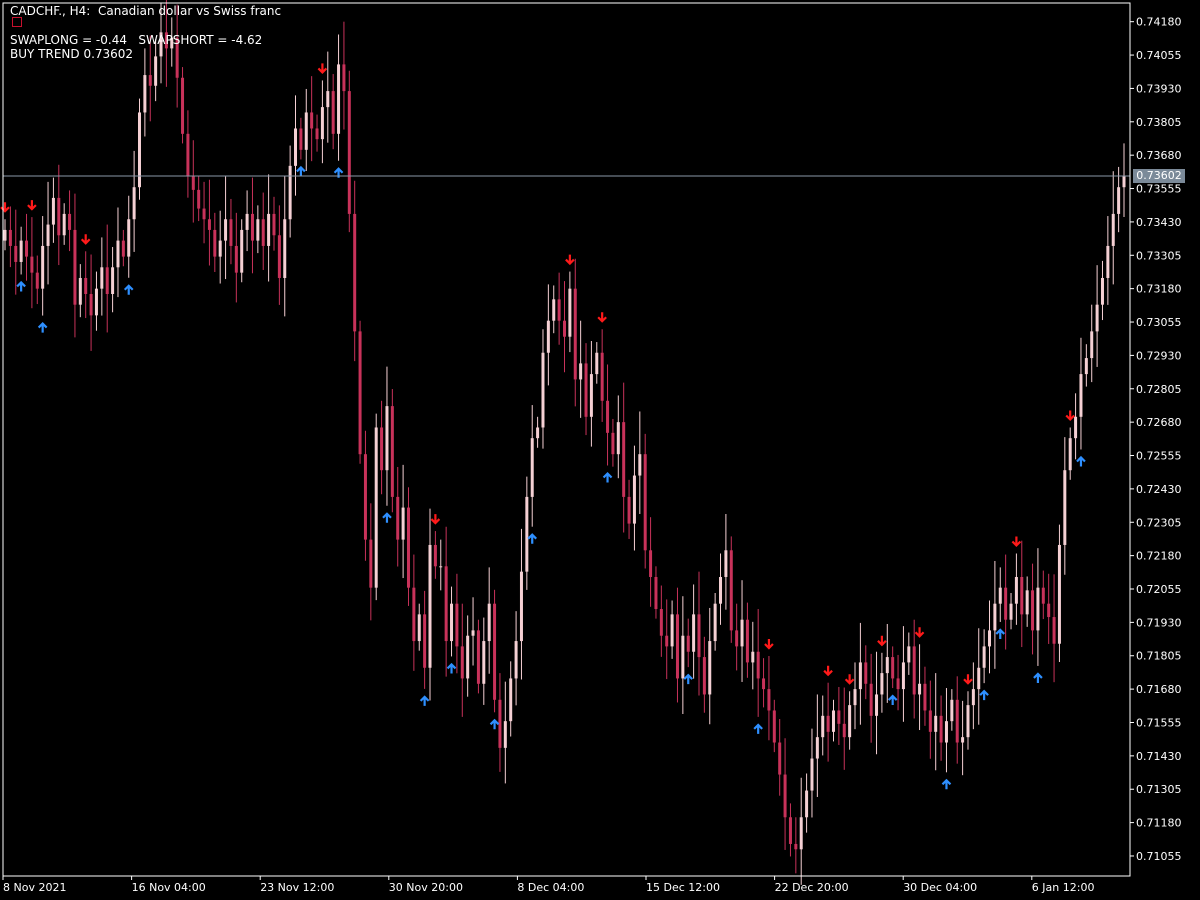 Image resolution: width=1200 pixels, height=900 pixels. Describe the element at coordinates (1159, 489) in the screenshot. I see `y-tick-label: 0.72430` at that location.